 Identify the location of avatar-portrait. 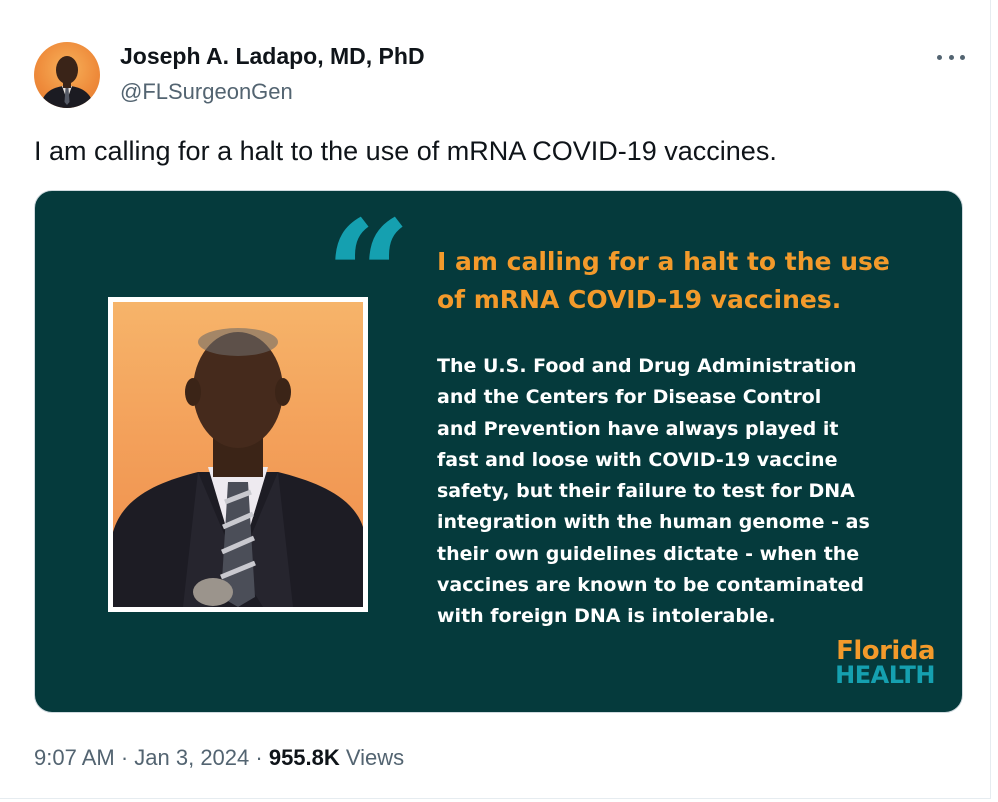
(67, 82).